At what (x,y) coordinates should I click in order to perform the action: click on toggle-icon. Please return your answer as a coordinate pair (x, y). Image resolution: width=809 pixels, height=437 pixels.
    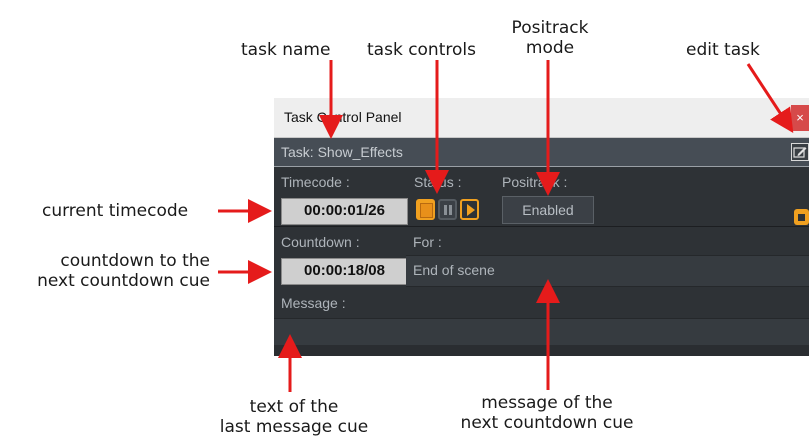
    Looking at the image, I should click on (801, 217).